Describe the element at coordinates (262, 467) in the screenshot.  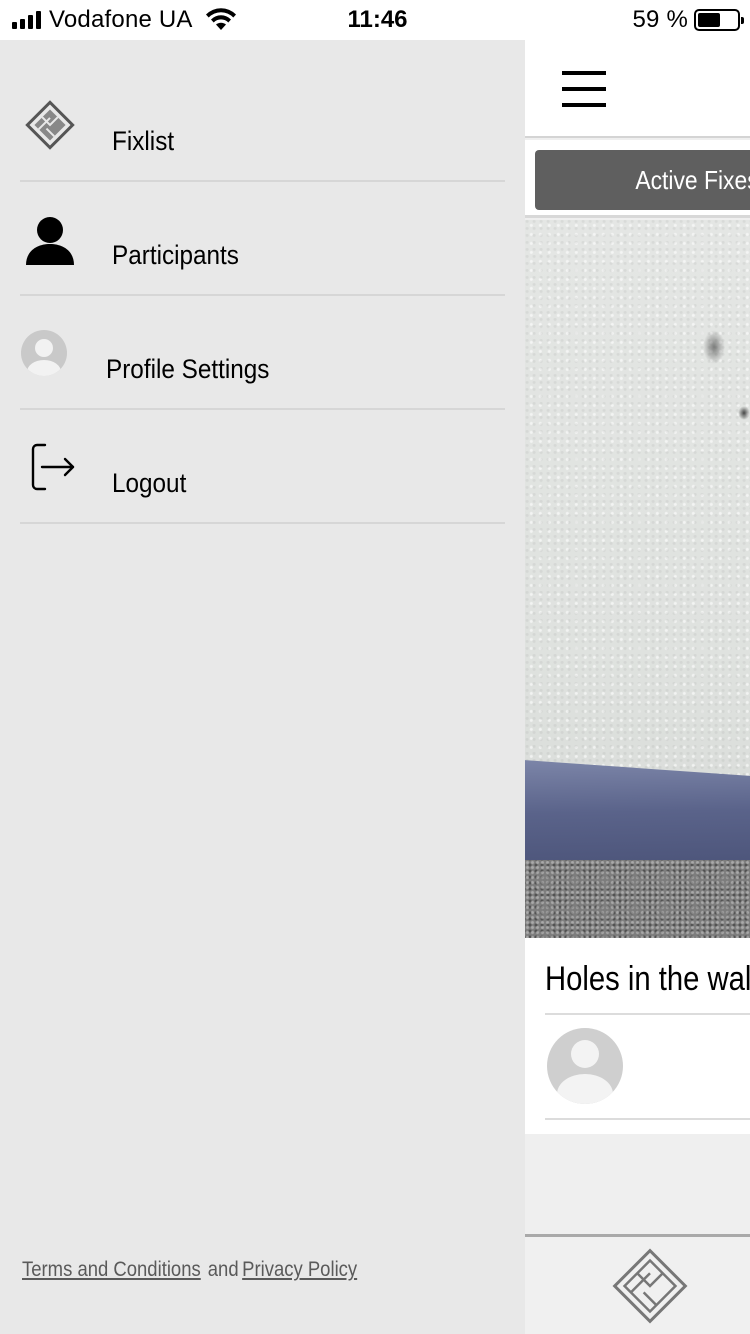
I see `menu-item-logout: Logout` at that location.